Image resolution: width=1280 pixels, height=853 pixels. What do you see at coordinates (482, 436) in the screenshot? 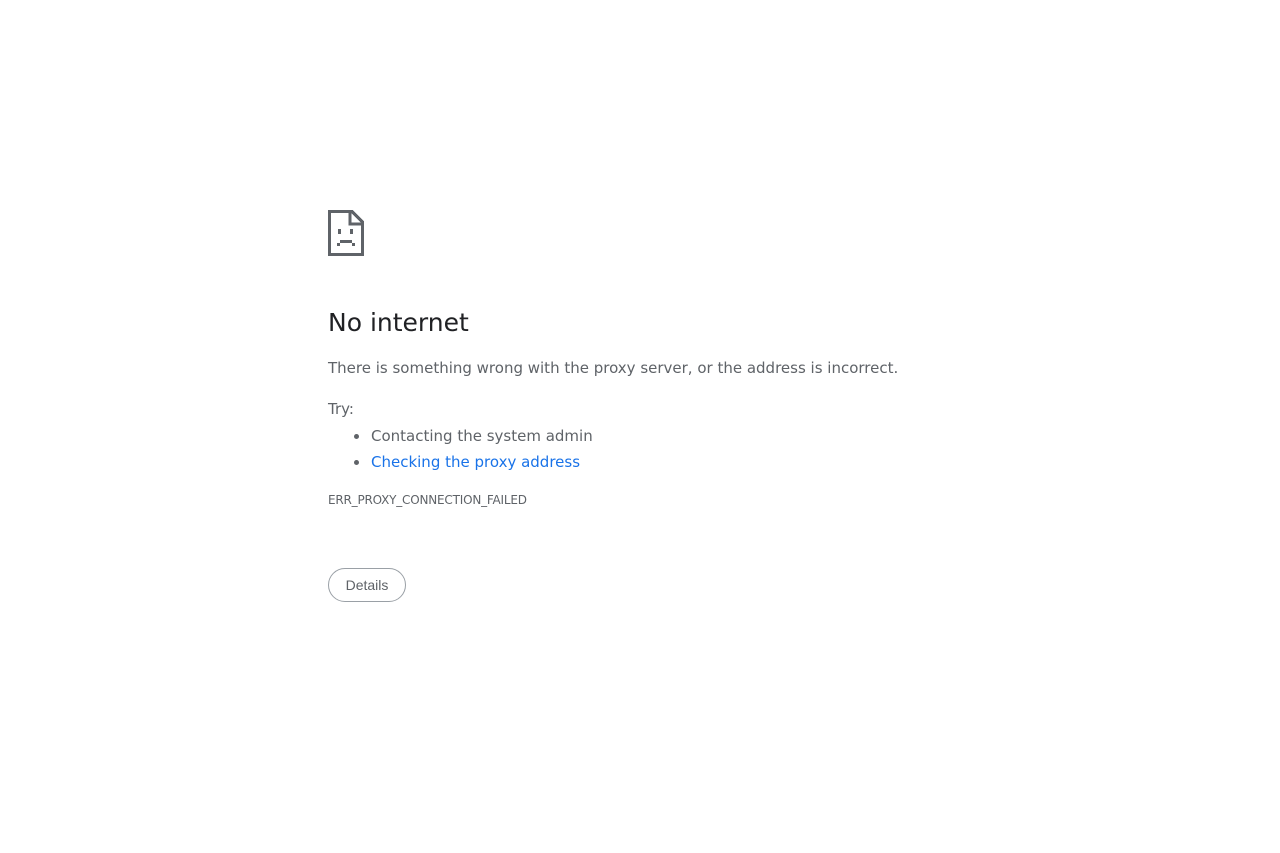
I see `suggestion-contact-admin: Contacting the system admin` at bounding box center [482, 436].